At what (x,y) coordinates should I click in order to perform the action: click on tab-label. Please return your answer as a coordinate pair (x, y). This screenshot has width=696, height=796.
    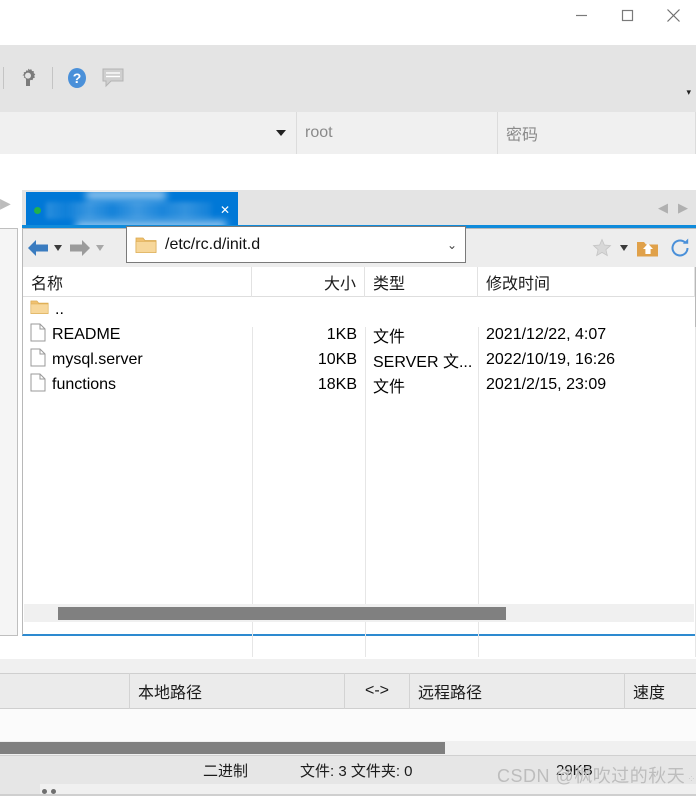
    Looking at the image, I should click on (129, 210).